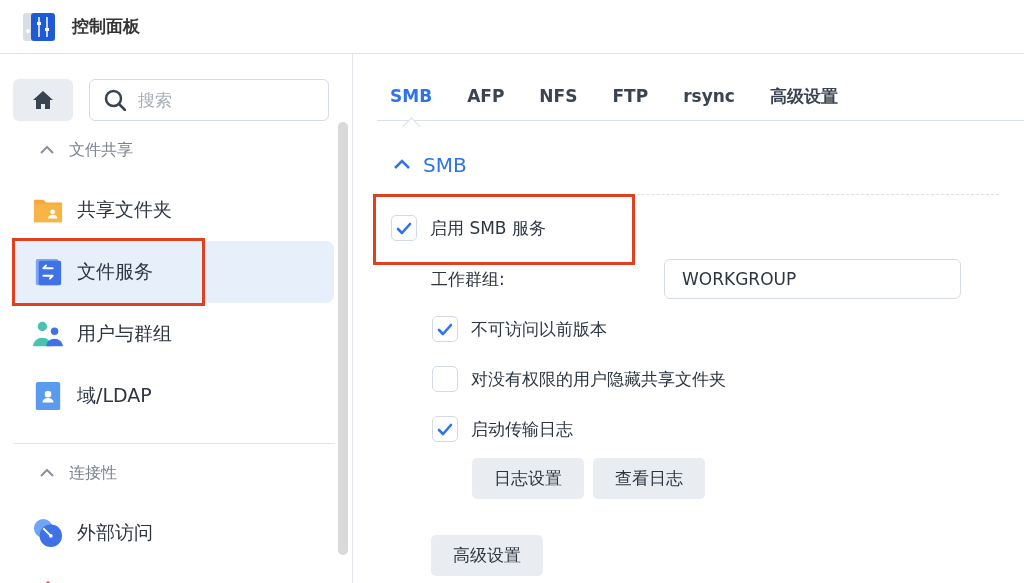 The height and width of the screenshot is (583, 1024). Describe the element at coordinates (48, 334) in the screenshot. I see `users-icon` at that location.